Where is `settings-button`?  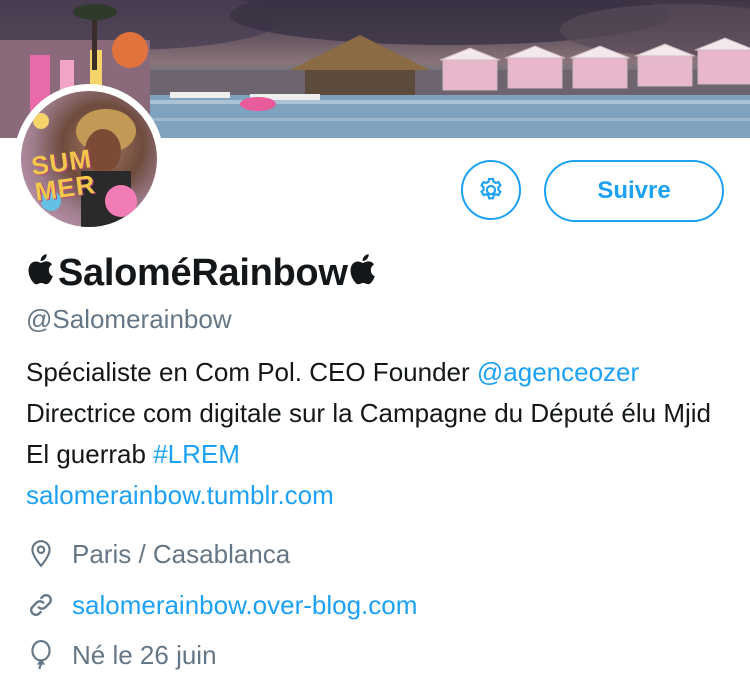
settings-button is located at coordinates (491, 190).